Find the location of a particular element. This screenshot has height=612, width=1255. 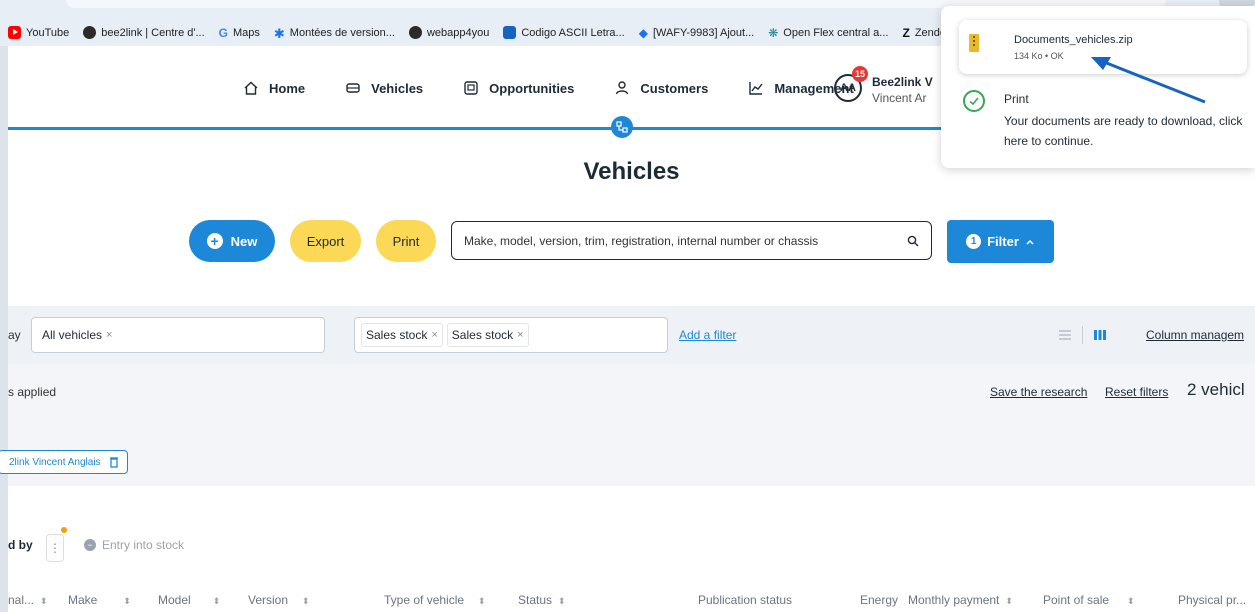

filter-button: 1 Filter is located at coordinates (1000, 241).